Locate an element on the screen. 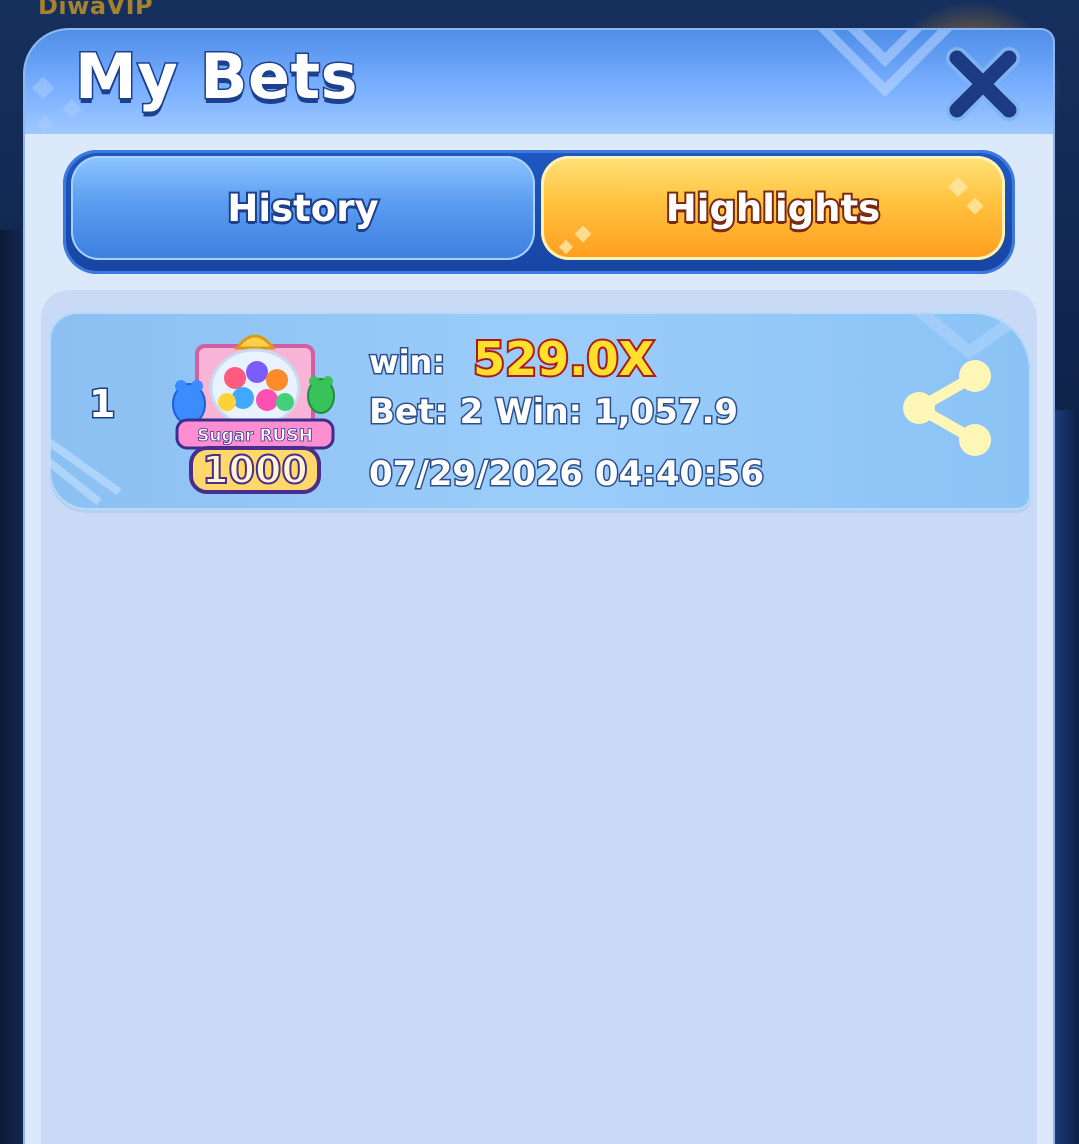  game-thumbnail: Sugar RUSH 1000 is located at coordinates (253, 414).